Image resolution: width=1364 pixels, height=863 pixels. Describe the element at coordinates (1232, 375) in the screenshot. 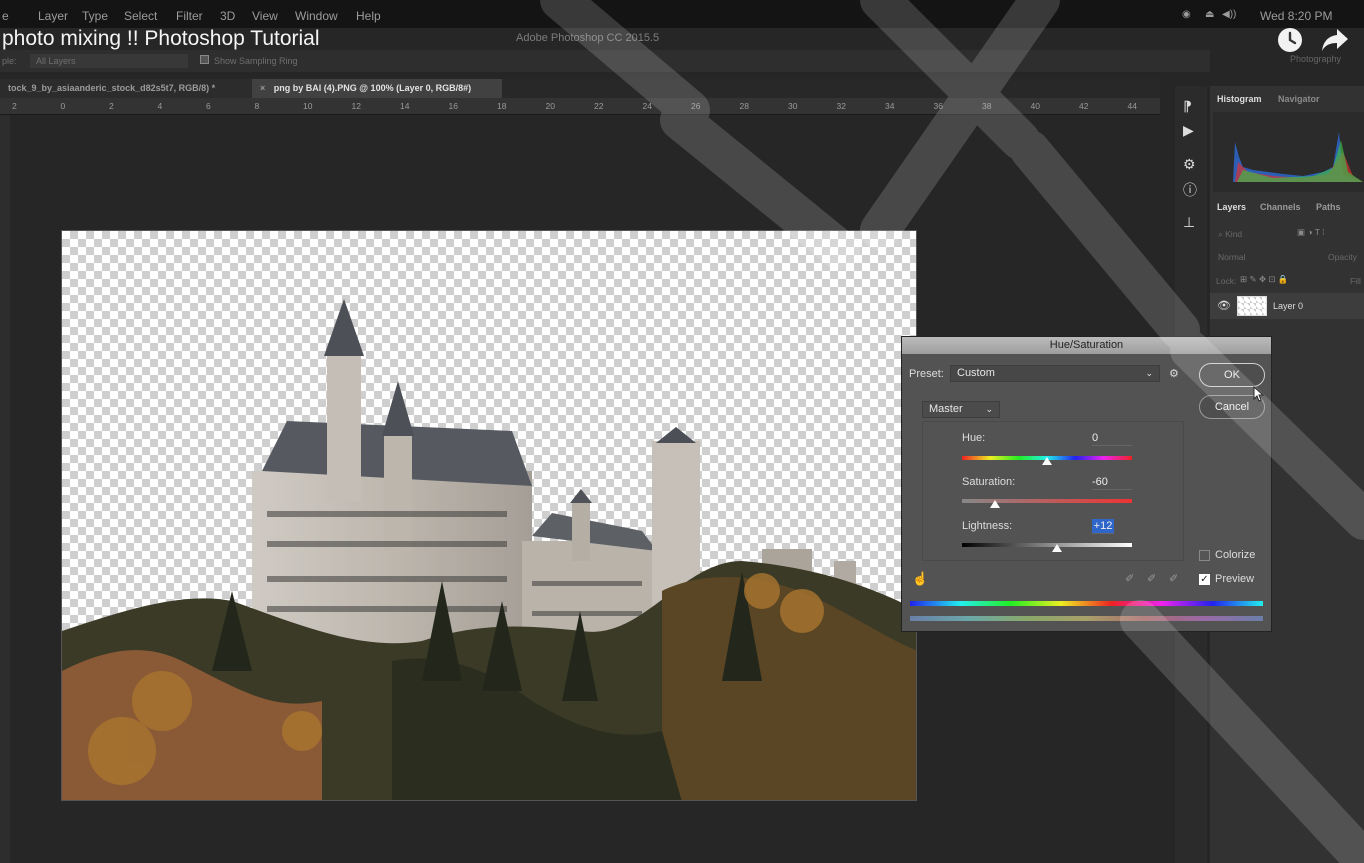

I see `ok-button: OK` at that location.